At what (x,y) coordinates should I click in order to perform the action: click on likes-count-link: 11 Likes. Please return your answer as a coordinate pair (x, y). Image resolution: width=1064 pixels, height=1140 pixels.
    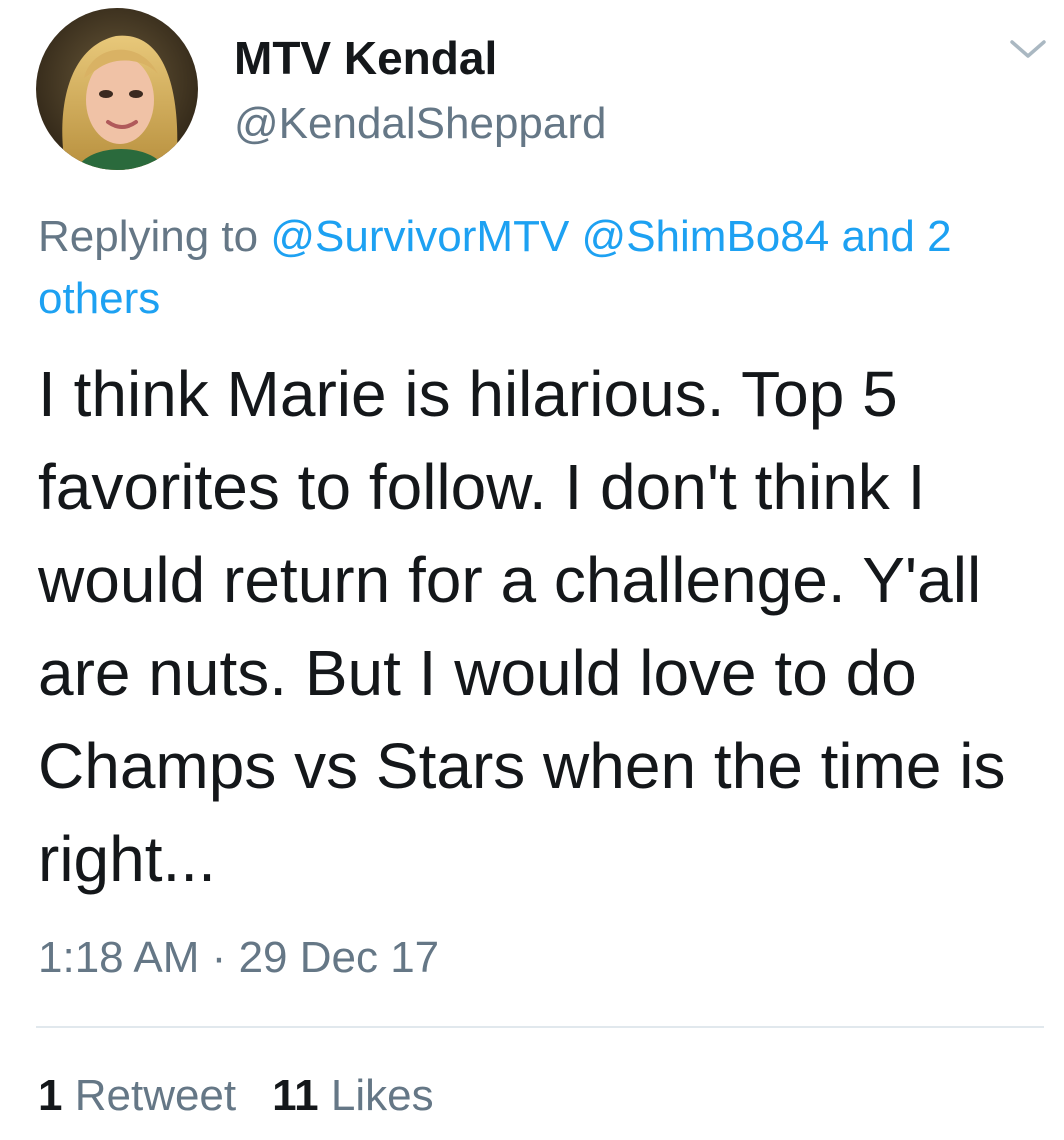
    Looking at the image, I should click on (352, 1095).